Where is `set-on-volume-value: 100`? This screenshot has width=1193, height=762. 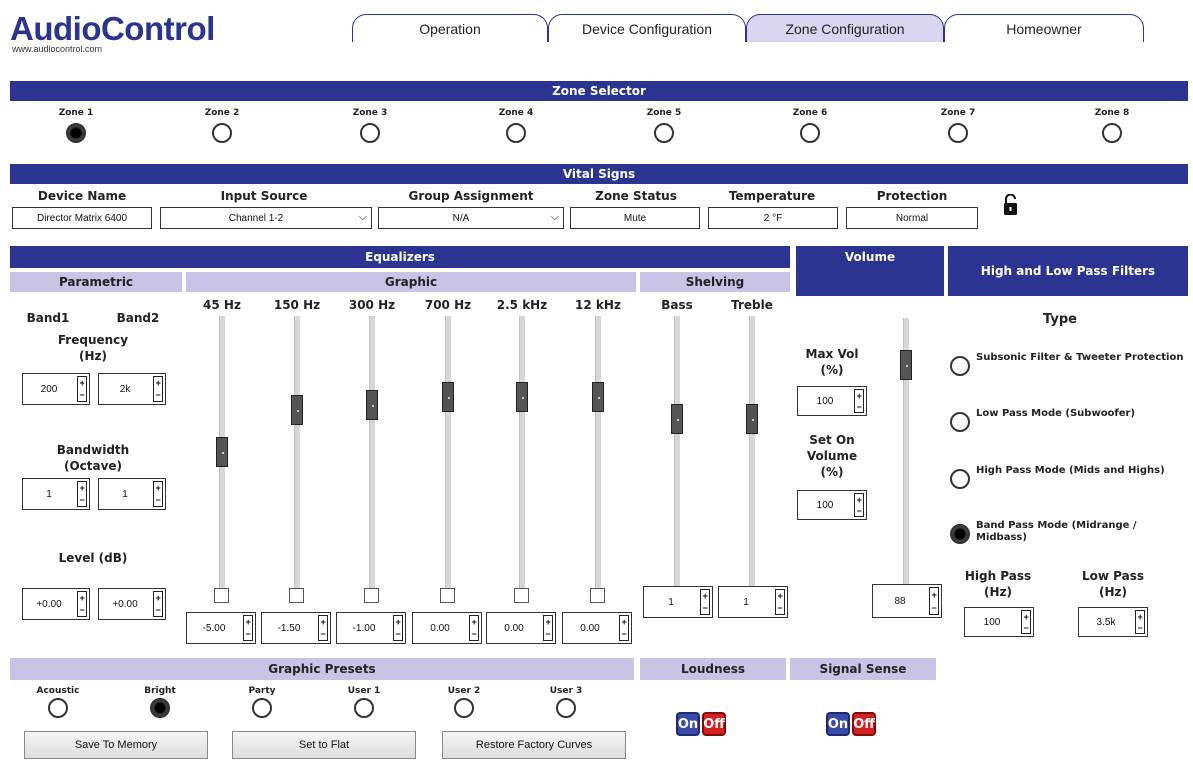 set-on-volume-value: 100 is located at coordinates (825, 505).